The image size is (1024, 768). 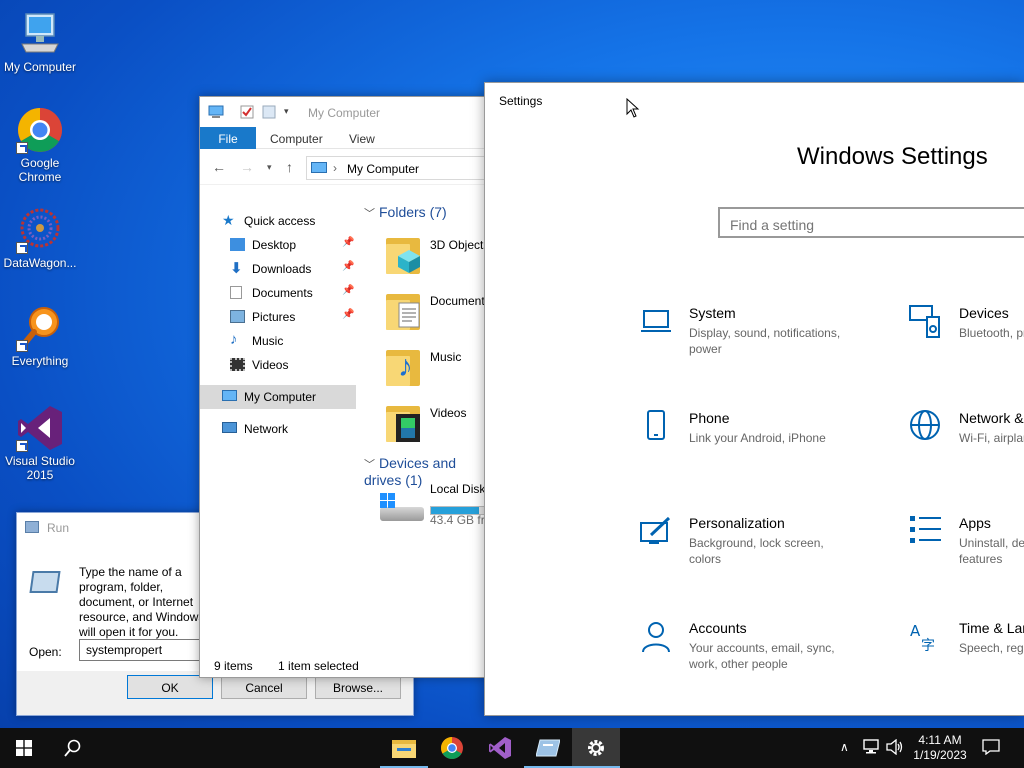 I want to click on nav-documents: Documents 📌, so click(x=278, y=293).